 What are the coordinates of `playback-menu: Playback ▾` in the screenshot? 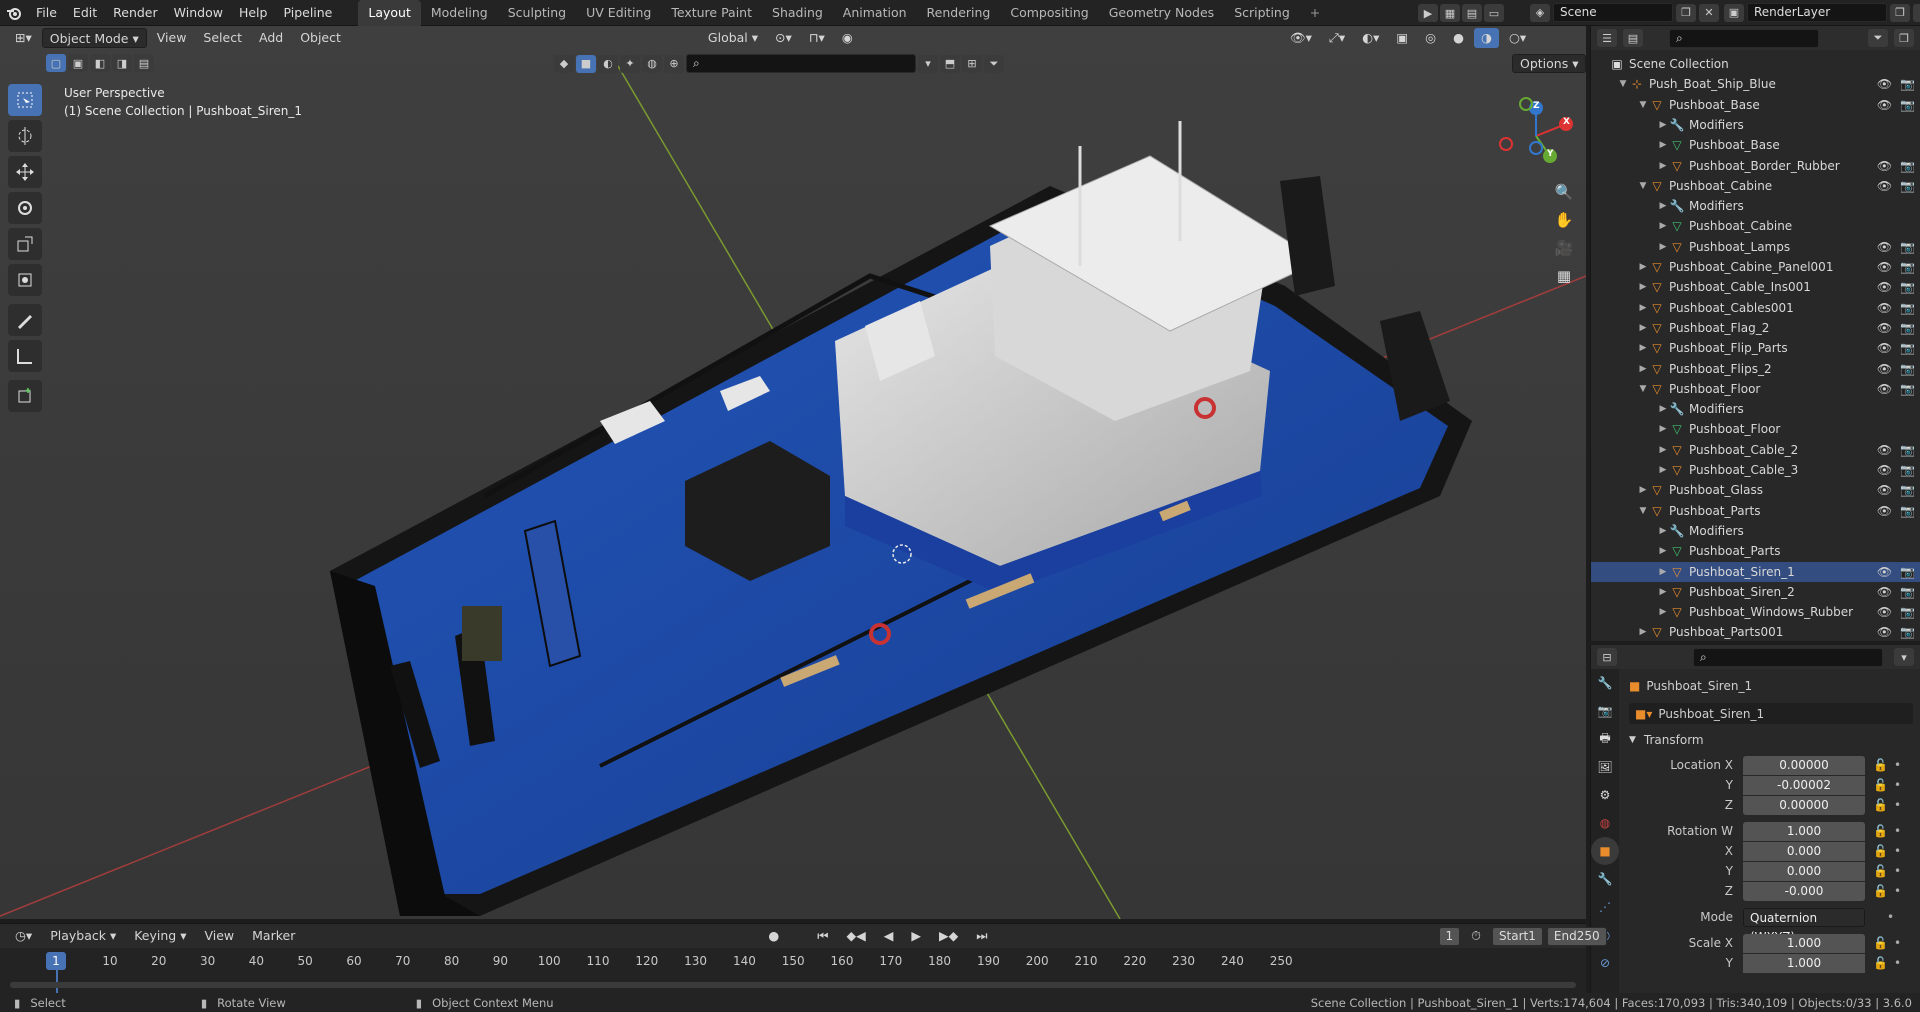 It's located at (83, 936).